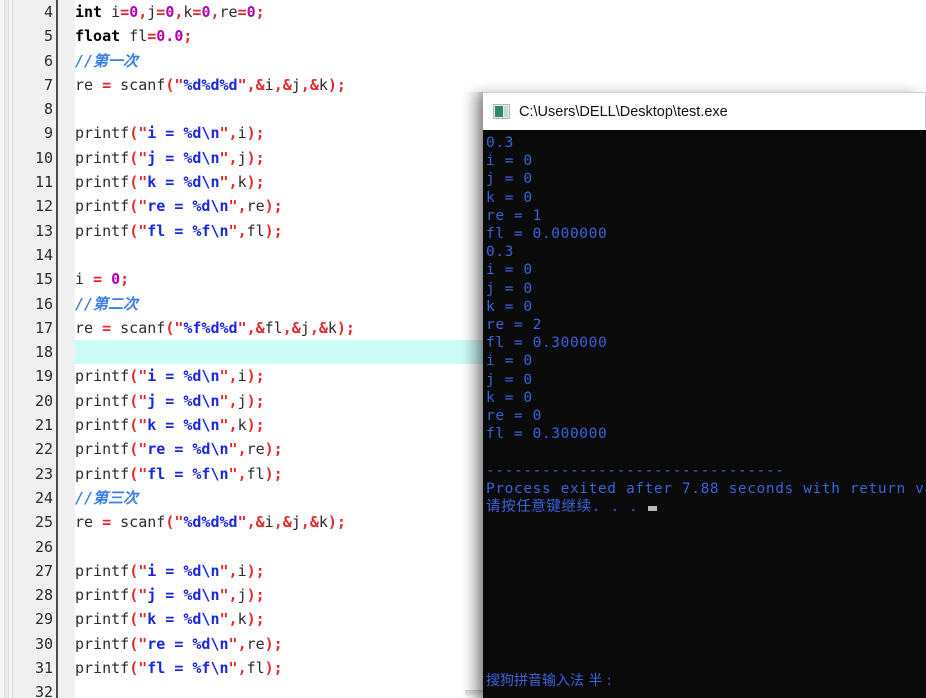  Describe the element at coordinates (549, 680) in the screenshot. I see `ime-status-bar: 搜狗拼音输入法 半 :` at that location.